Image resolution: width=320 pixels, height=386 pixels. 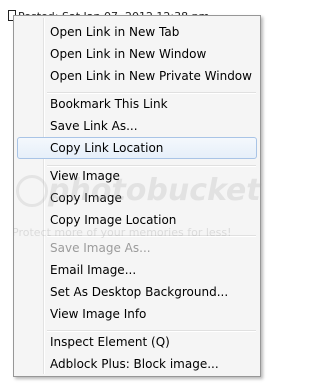 I want to click on menu-item-open-link-new-tab: Open Link in New Tab, so click(x=137, y=32).